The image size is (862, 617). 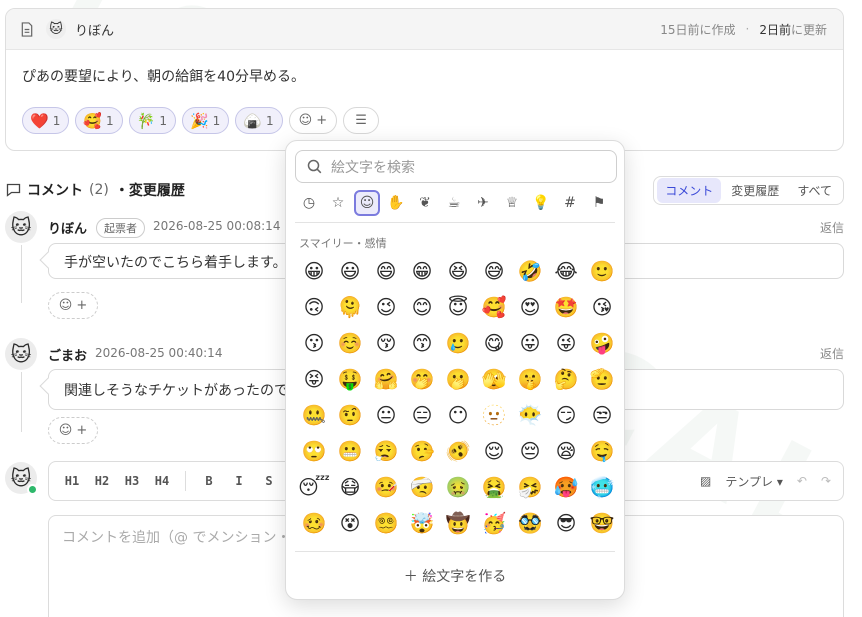 I want to click on emoji-option: 🥸, so click(x=530, y=523).